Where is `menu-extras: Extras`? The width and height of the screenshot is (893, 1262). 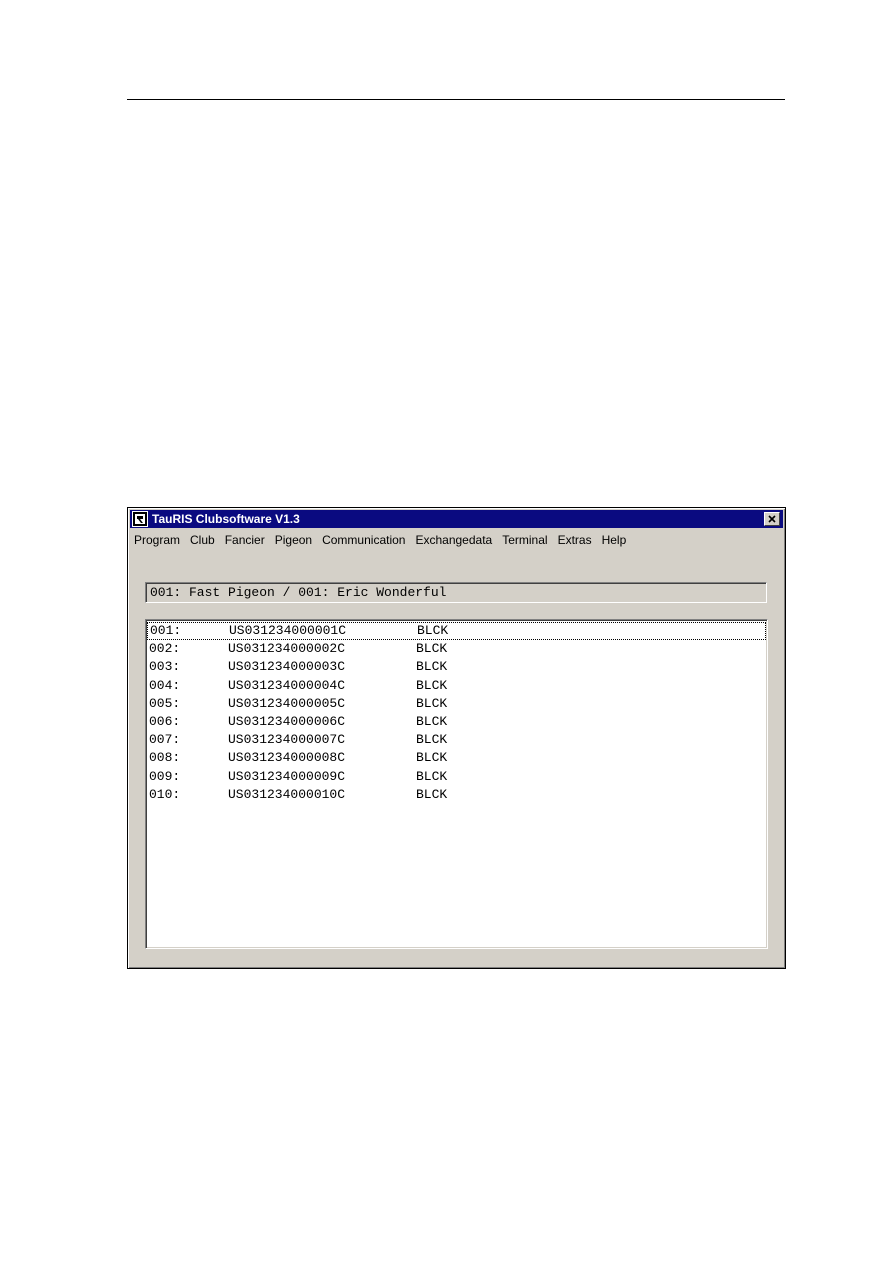 menu-extras: Extras is located at coordinates (575, 540).